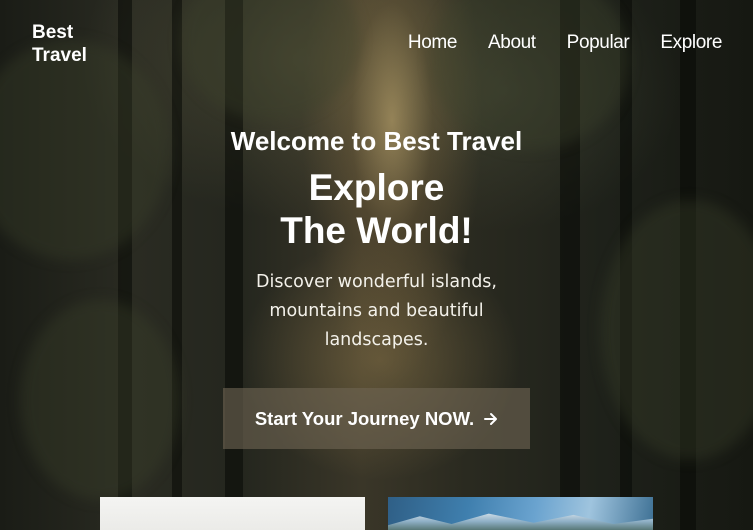 The height and width of the screenshot is (530, 753). Describe the element at coordinates (364, 418) in the screenshot. I see `start-journey-label: Start Your Journey NOW.` at that location.